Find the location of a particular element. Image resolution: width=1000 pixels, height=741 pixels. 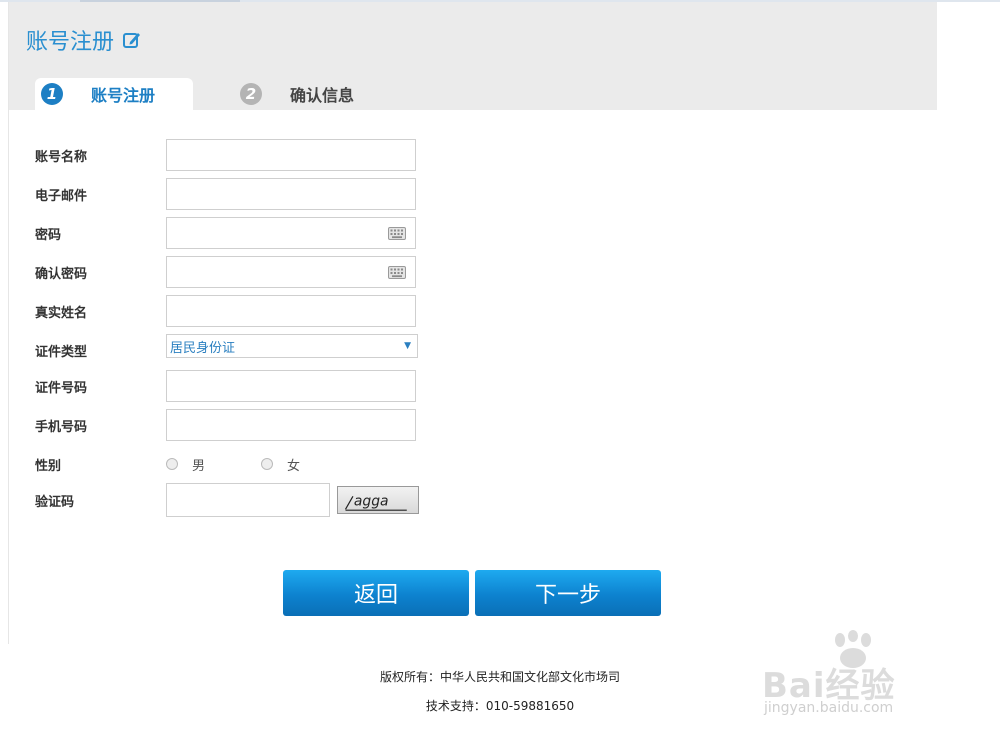

confirm-password-label: 确认密码 is located at coordinates (61, 274).